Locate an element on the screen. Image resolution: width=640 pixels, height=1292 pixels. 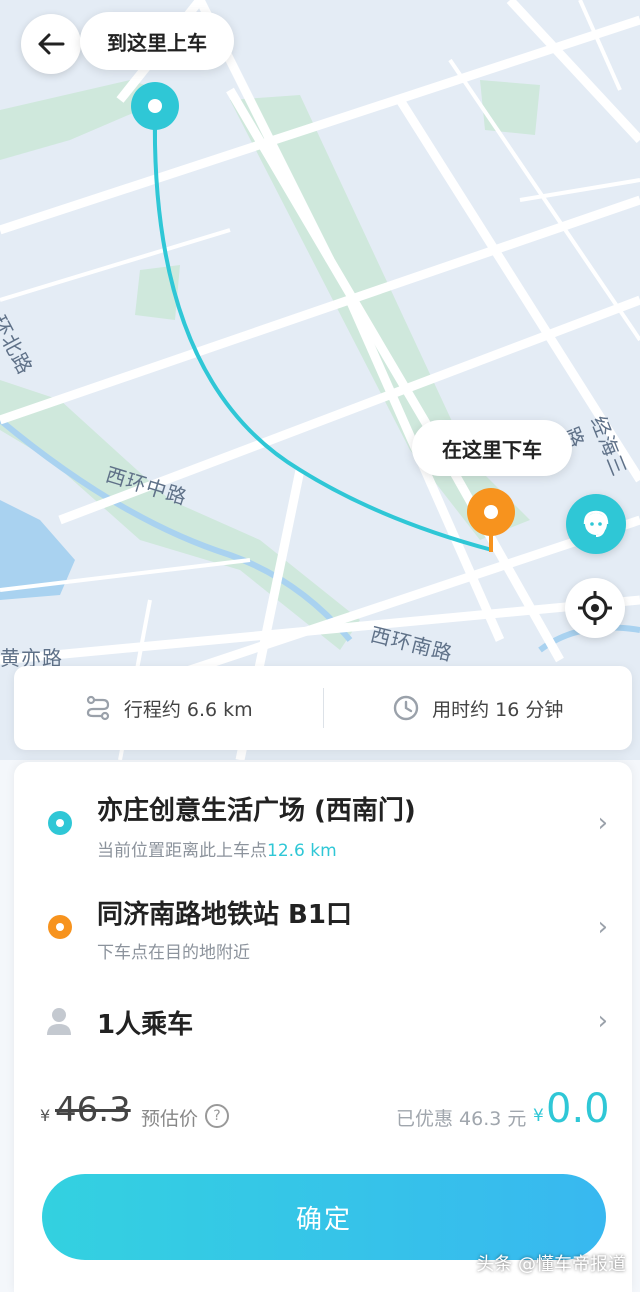
pickup-row: 亦庄创意生活广场 (西南门) 当前位置距离此上车点12.6 km › is located at coordinates (323, 827).